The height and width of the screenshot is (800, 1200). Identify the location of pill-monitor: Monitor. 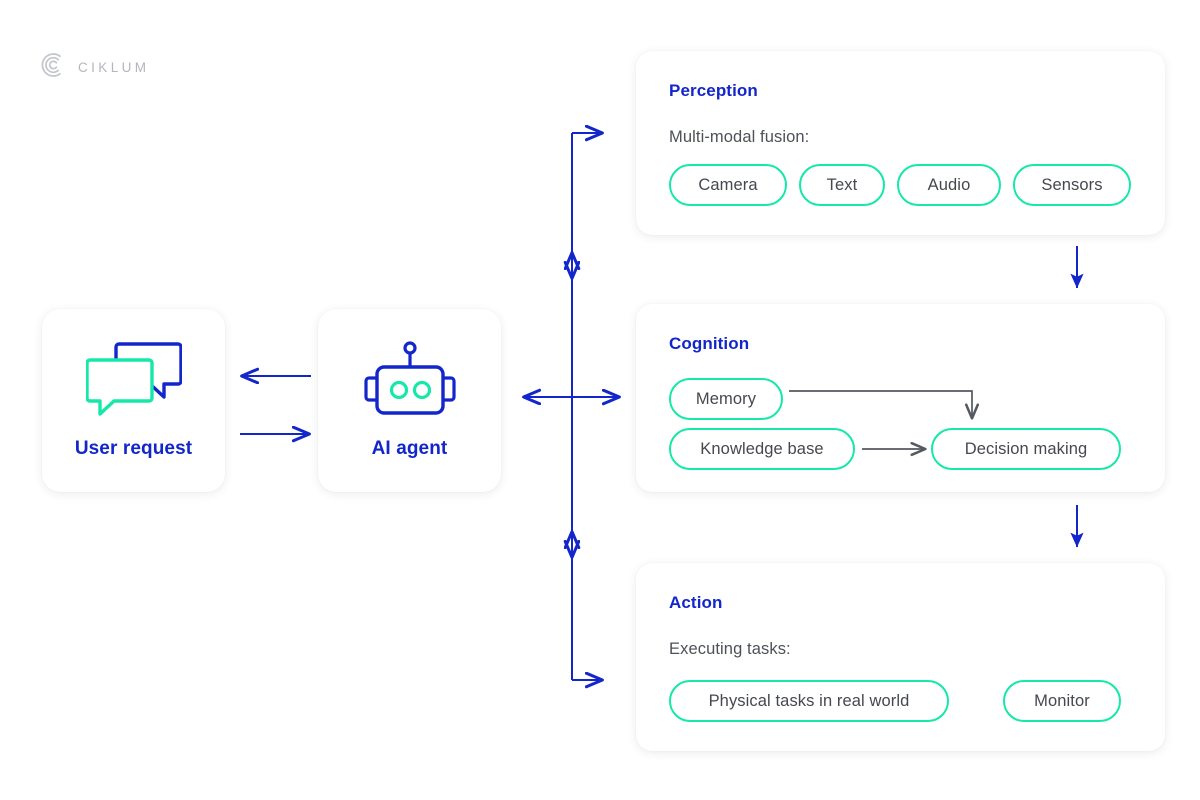
(1062, 701).